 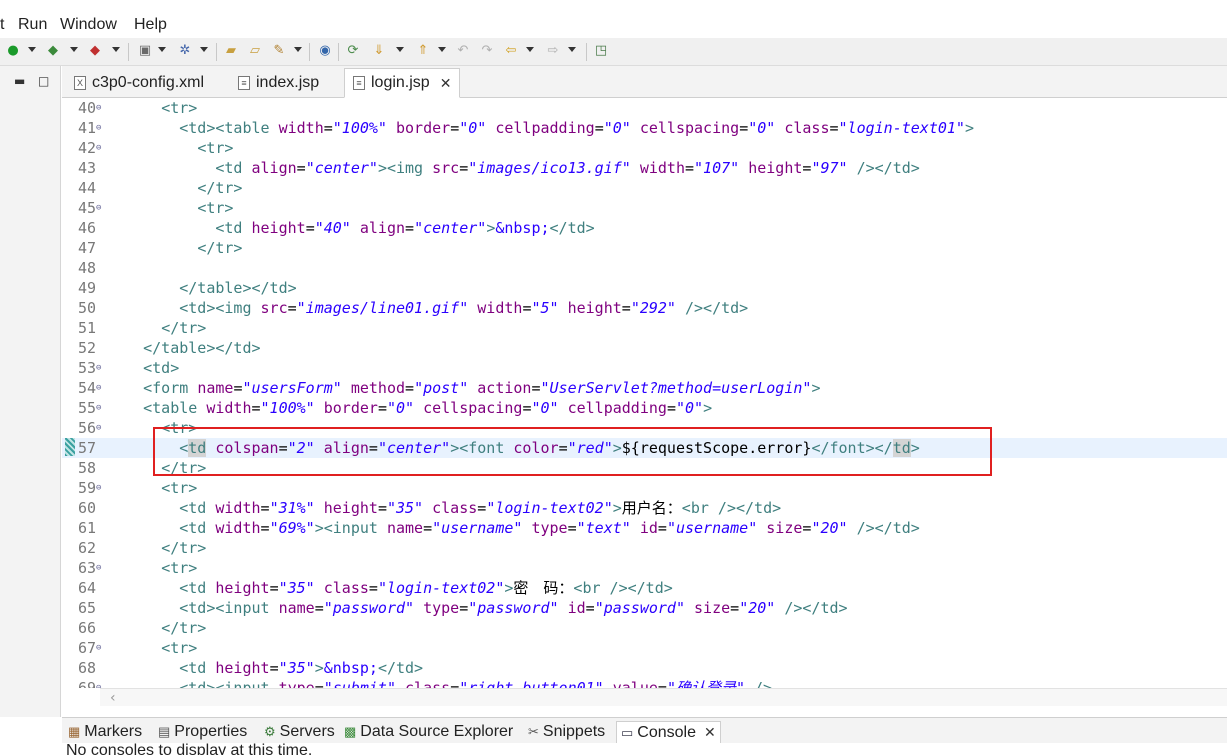 I want to click on open-type-icon: ▰, so click(x=231, y=51).